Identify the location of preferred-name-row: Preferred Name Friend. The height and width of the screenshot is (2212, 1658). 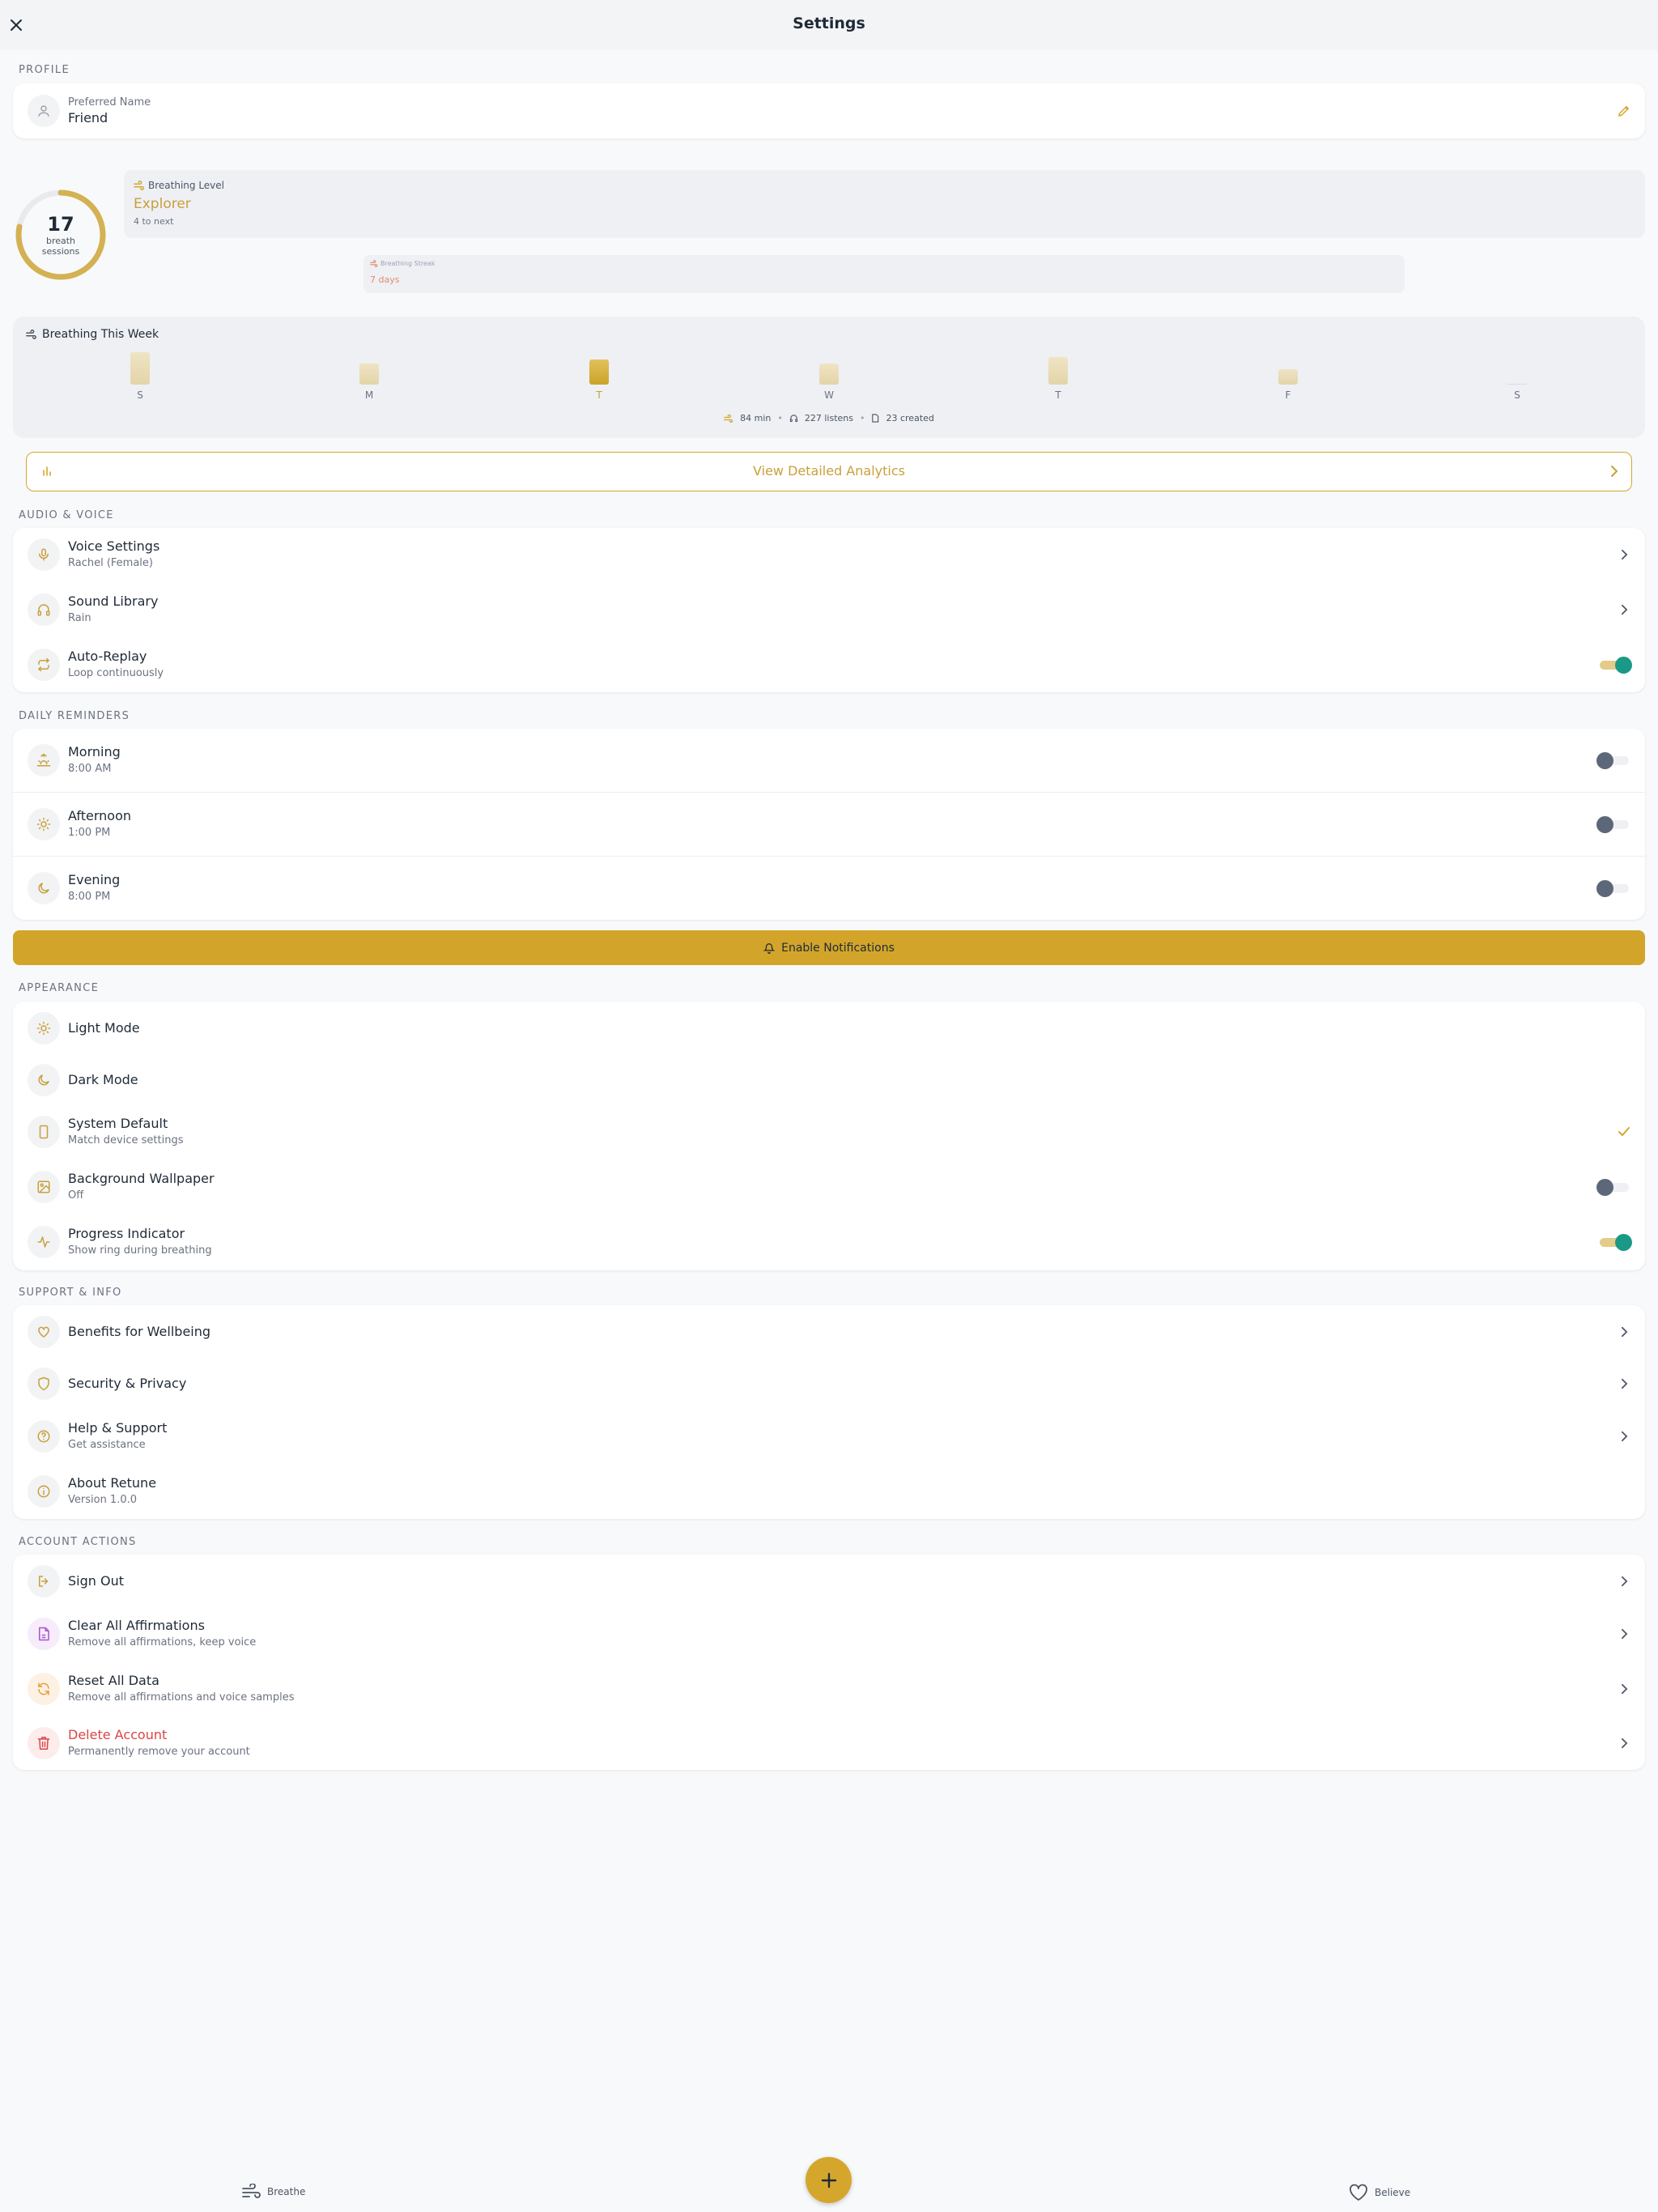
(829, 111).